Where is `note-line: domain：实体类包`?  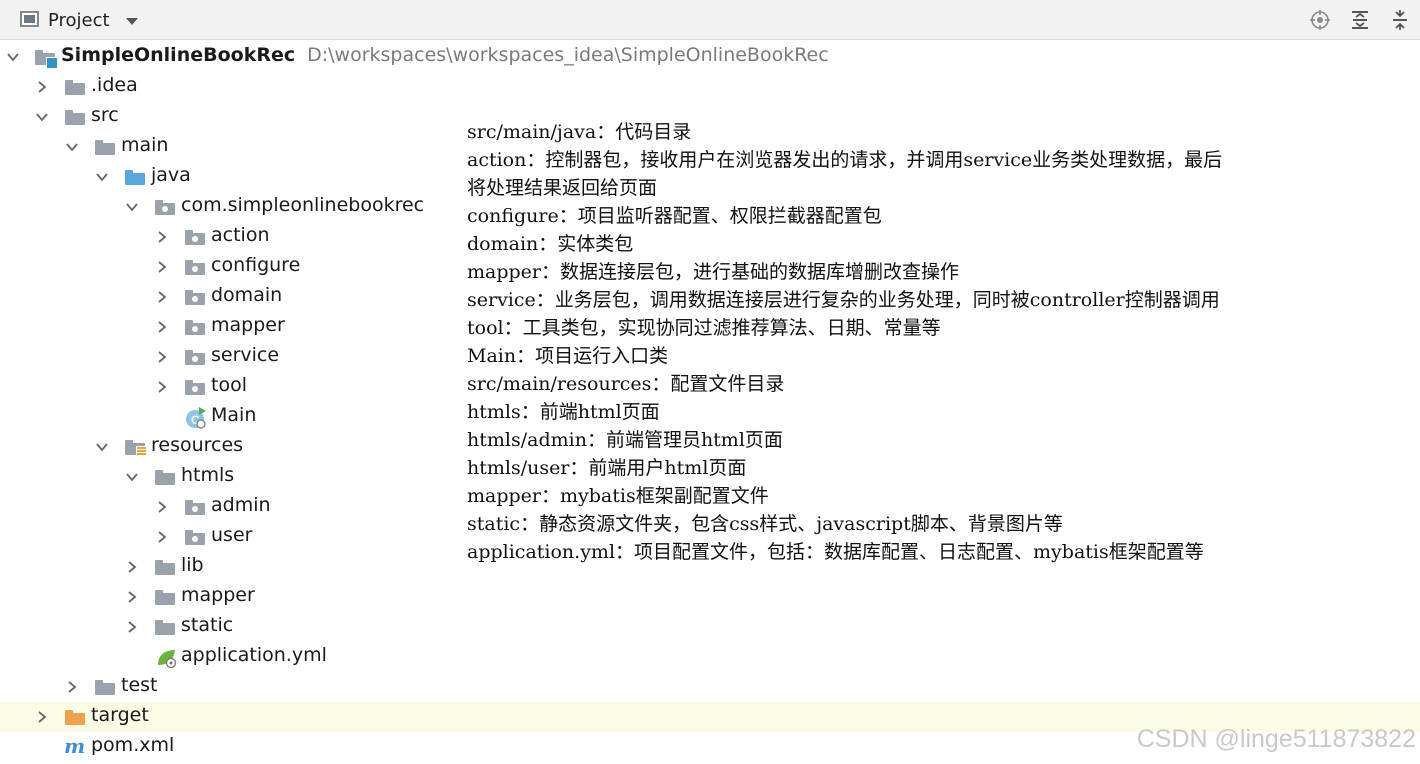
note-line: domain：实体类包 is located at coordinates (550, 244).